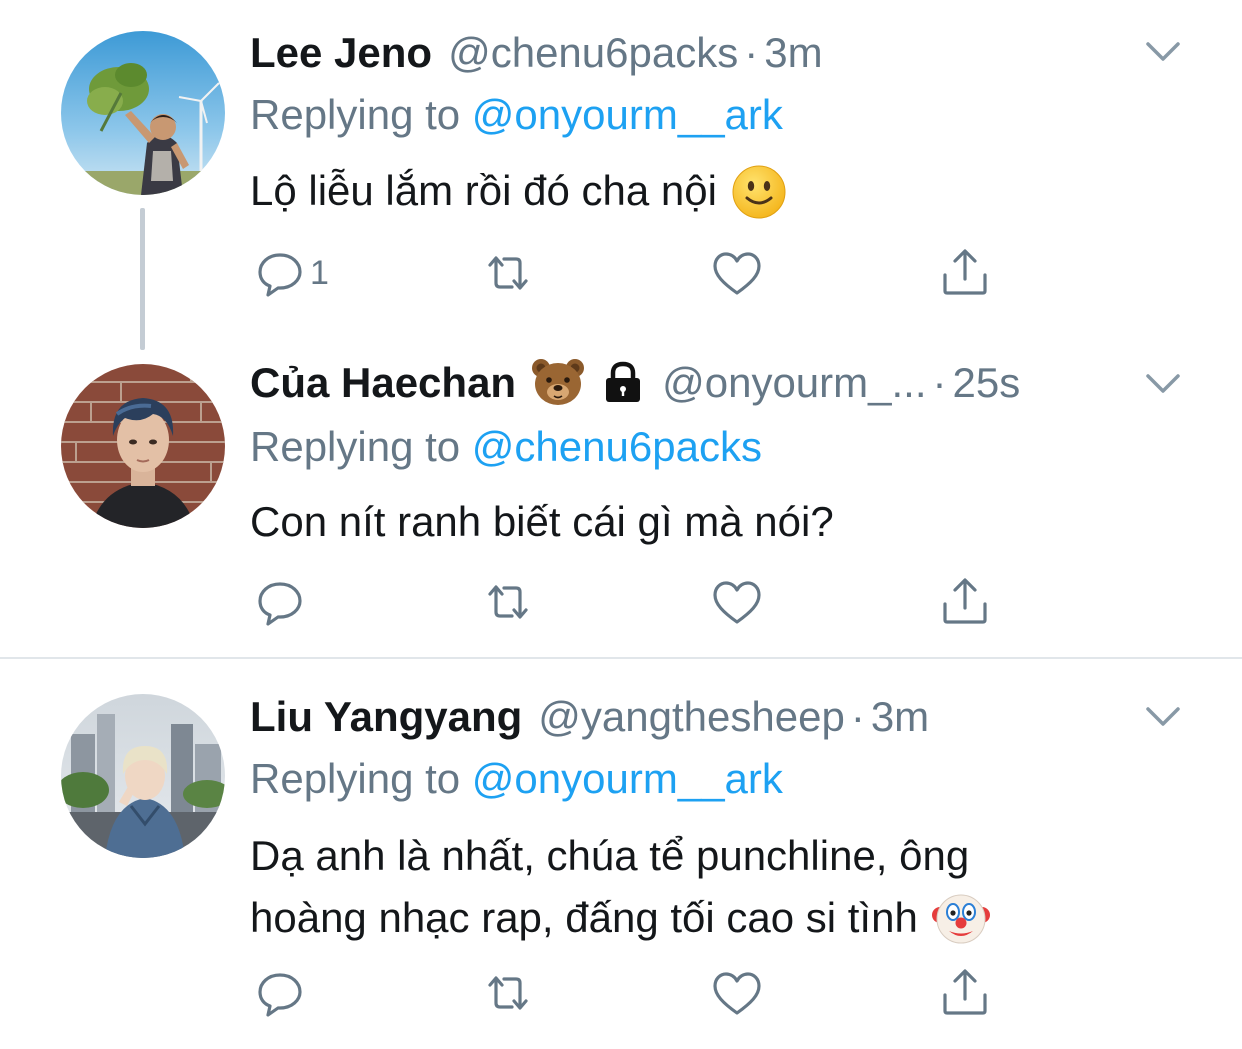 The width and height of the screenshot is (1242, 1049). Describe the element at coordinates (584, 917) in the screenshot. I see `tweet-text-line: hoàng nhạc rap, đấng tối cao si tình` at that location.